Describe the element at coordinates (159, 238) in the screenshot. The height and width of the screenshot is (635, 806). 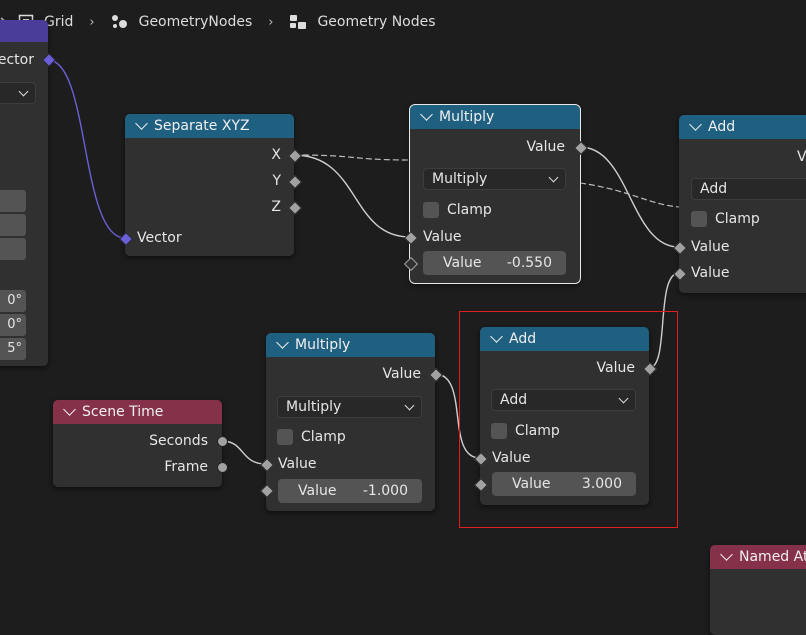
I see `input-vector-label: Vector` at that location.